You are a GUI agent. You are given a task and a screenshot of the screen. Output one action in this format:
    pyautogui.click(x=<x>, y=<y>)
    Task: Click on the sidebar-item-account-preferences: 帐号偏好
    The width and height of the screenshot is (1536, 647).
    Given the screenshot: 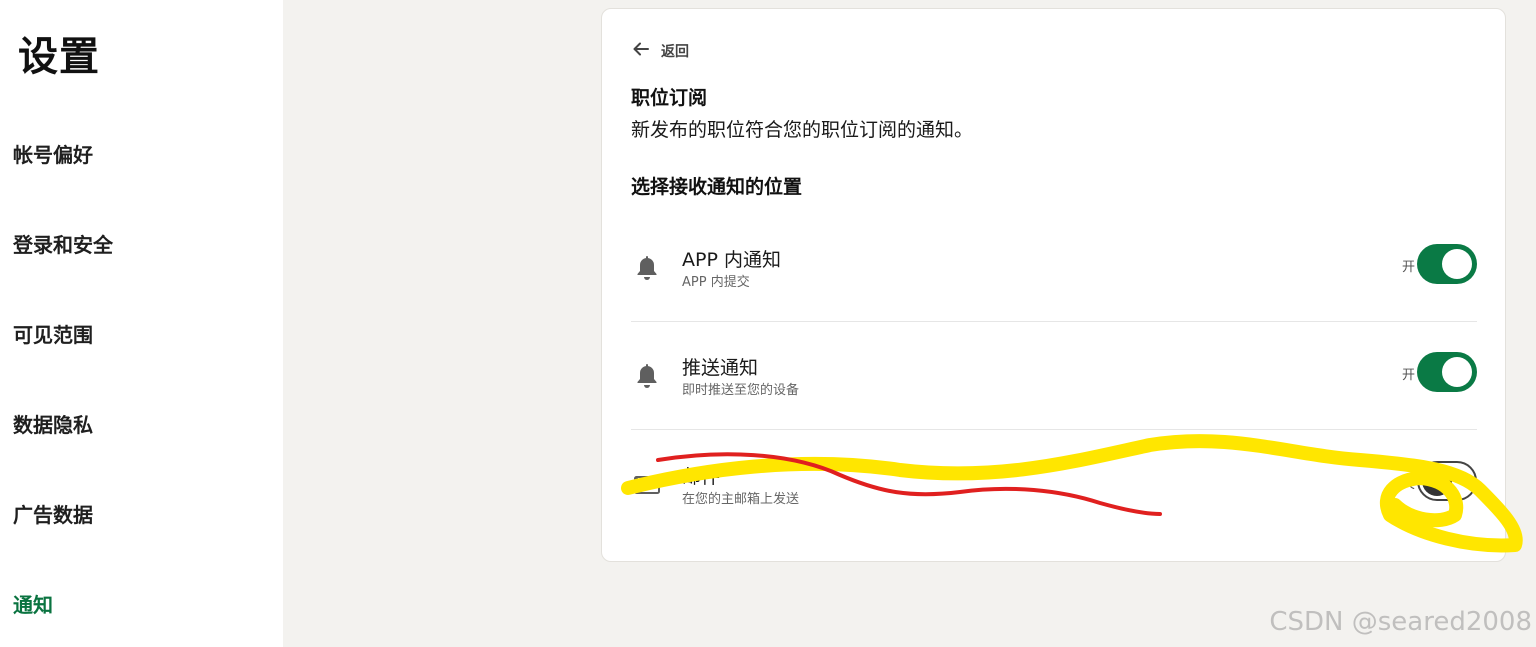 What is the action you would take?
    pyautogui.click(x=53, y=153)
    